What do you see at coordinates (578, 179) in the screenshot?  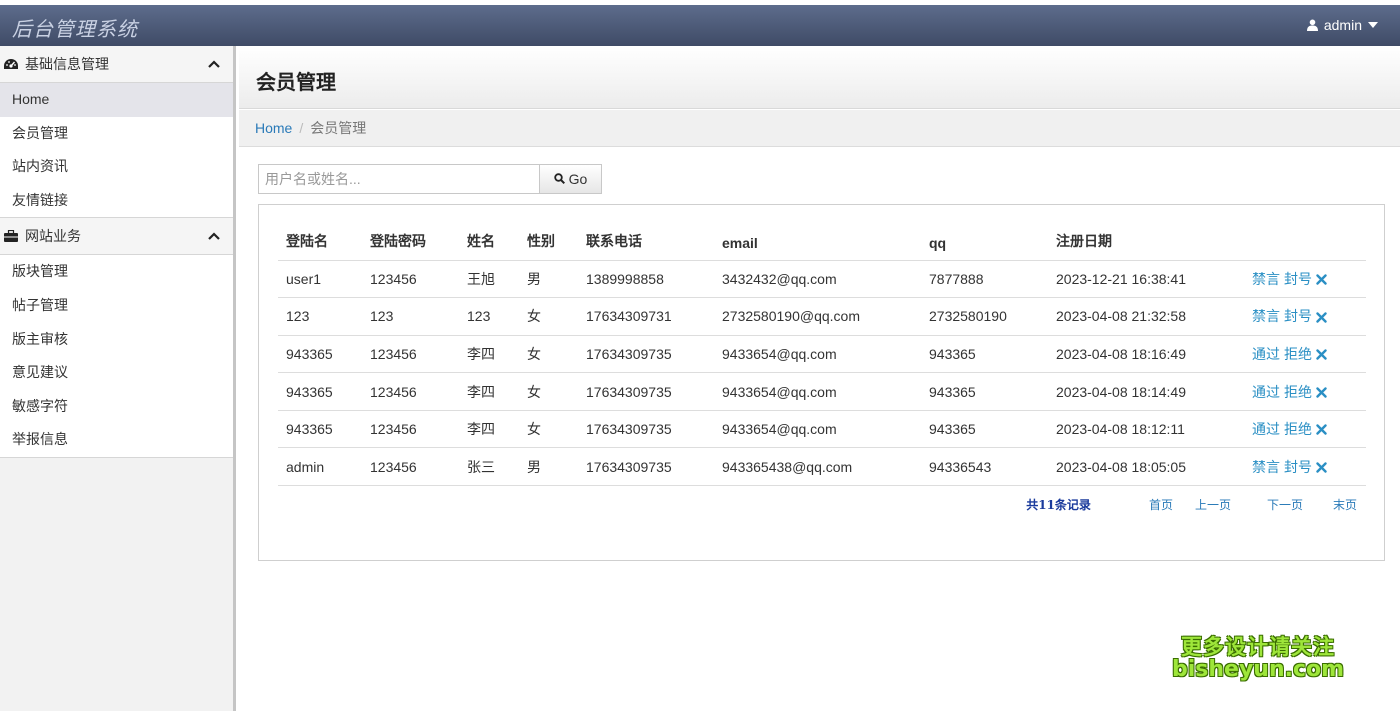 I see `search-go-label: Go` at bounding box center [578, 179].